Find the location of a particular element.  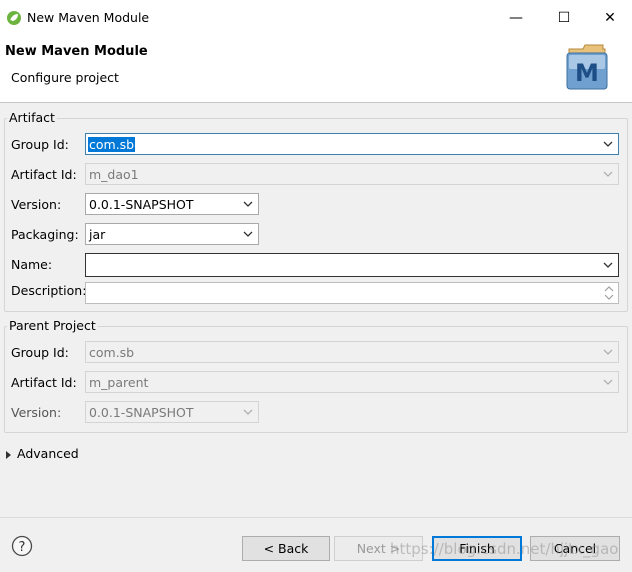

parent-version-combo: 0.0.1-SNAPSHOT is located at coordinates (172, 412).